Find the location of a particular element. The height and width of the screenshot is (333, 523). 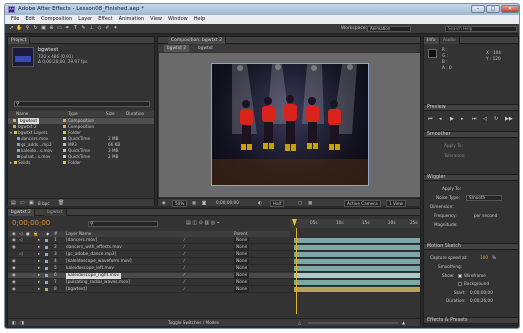

project-item: dancers.mov QuickTime 2 MB is located at coordinates (81, 139).